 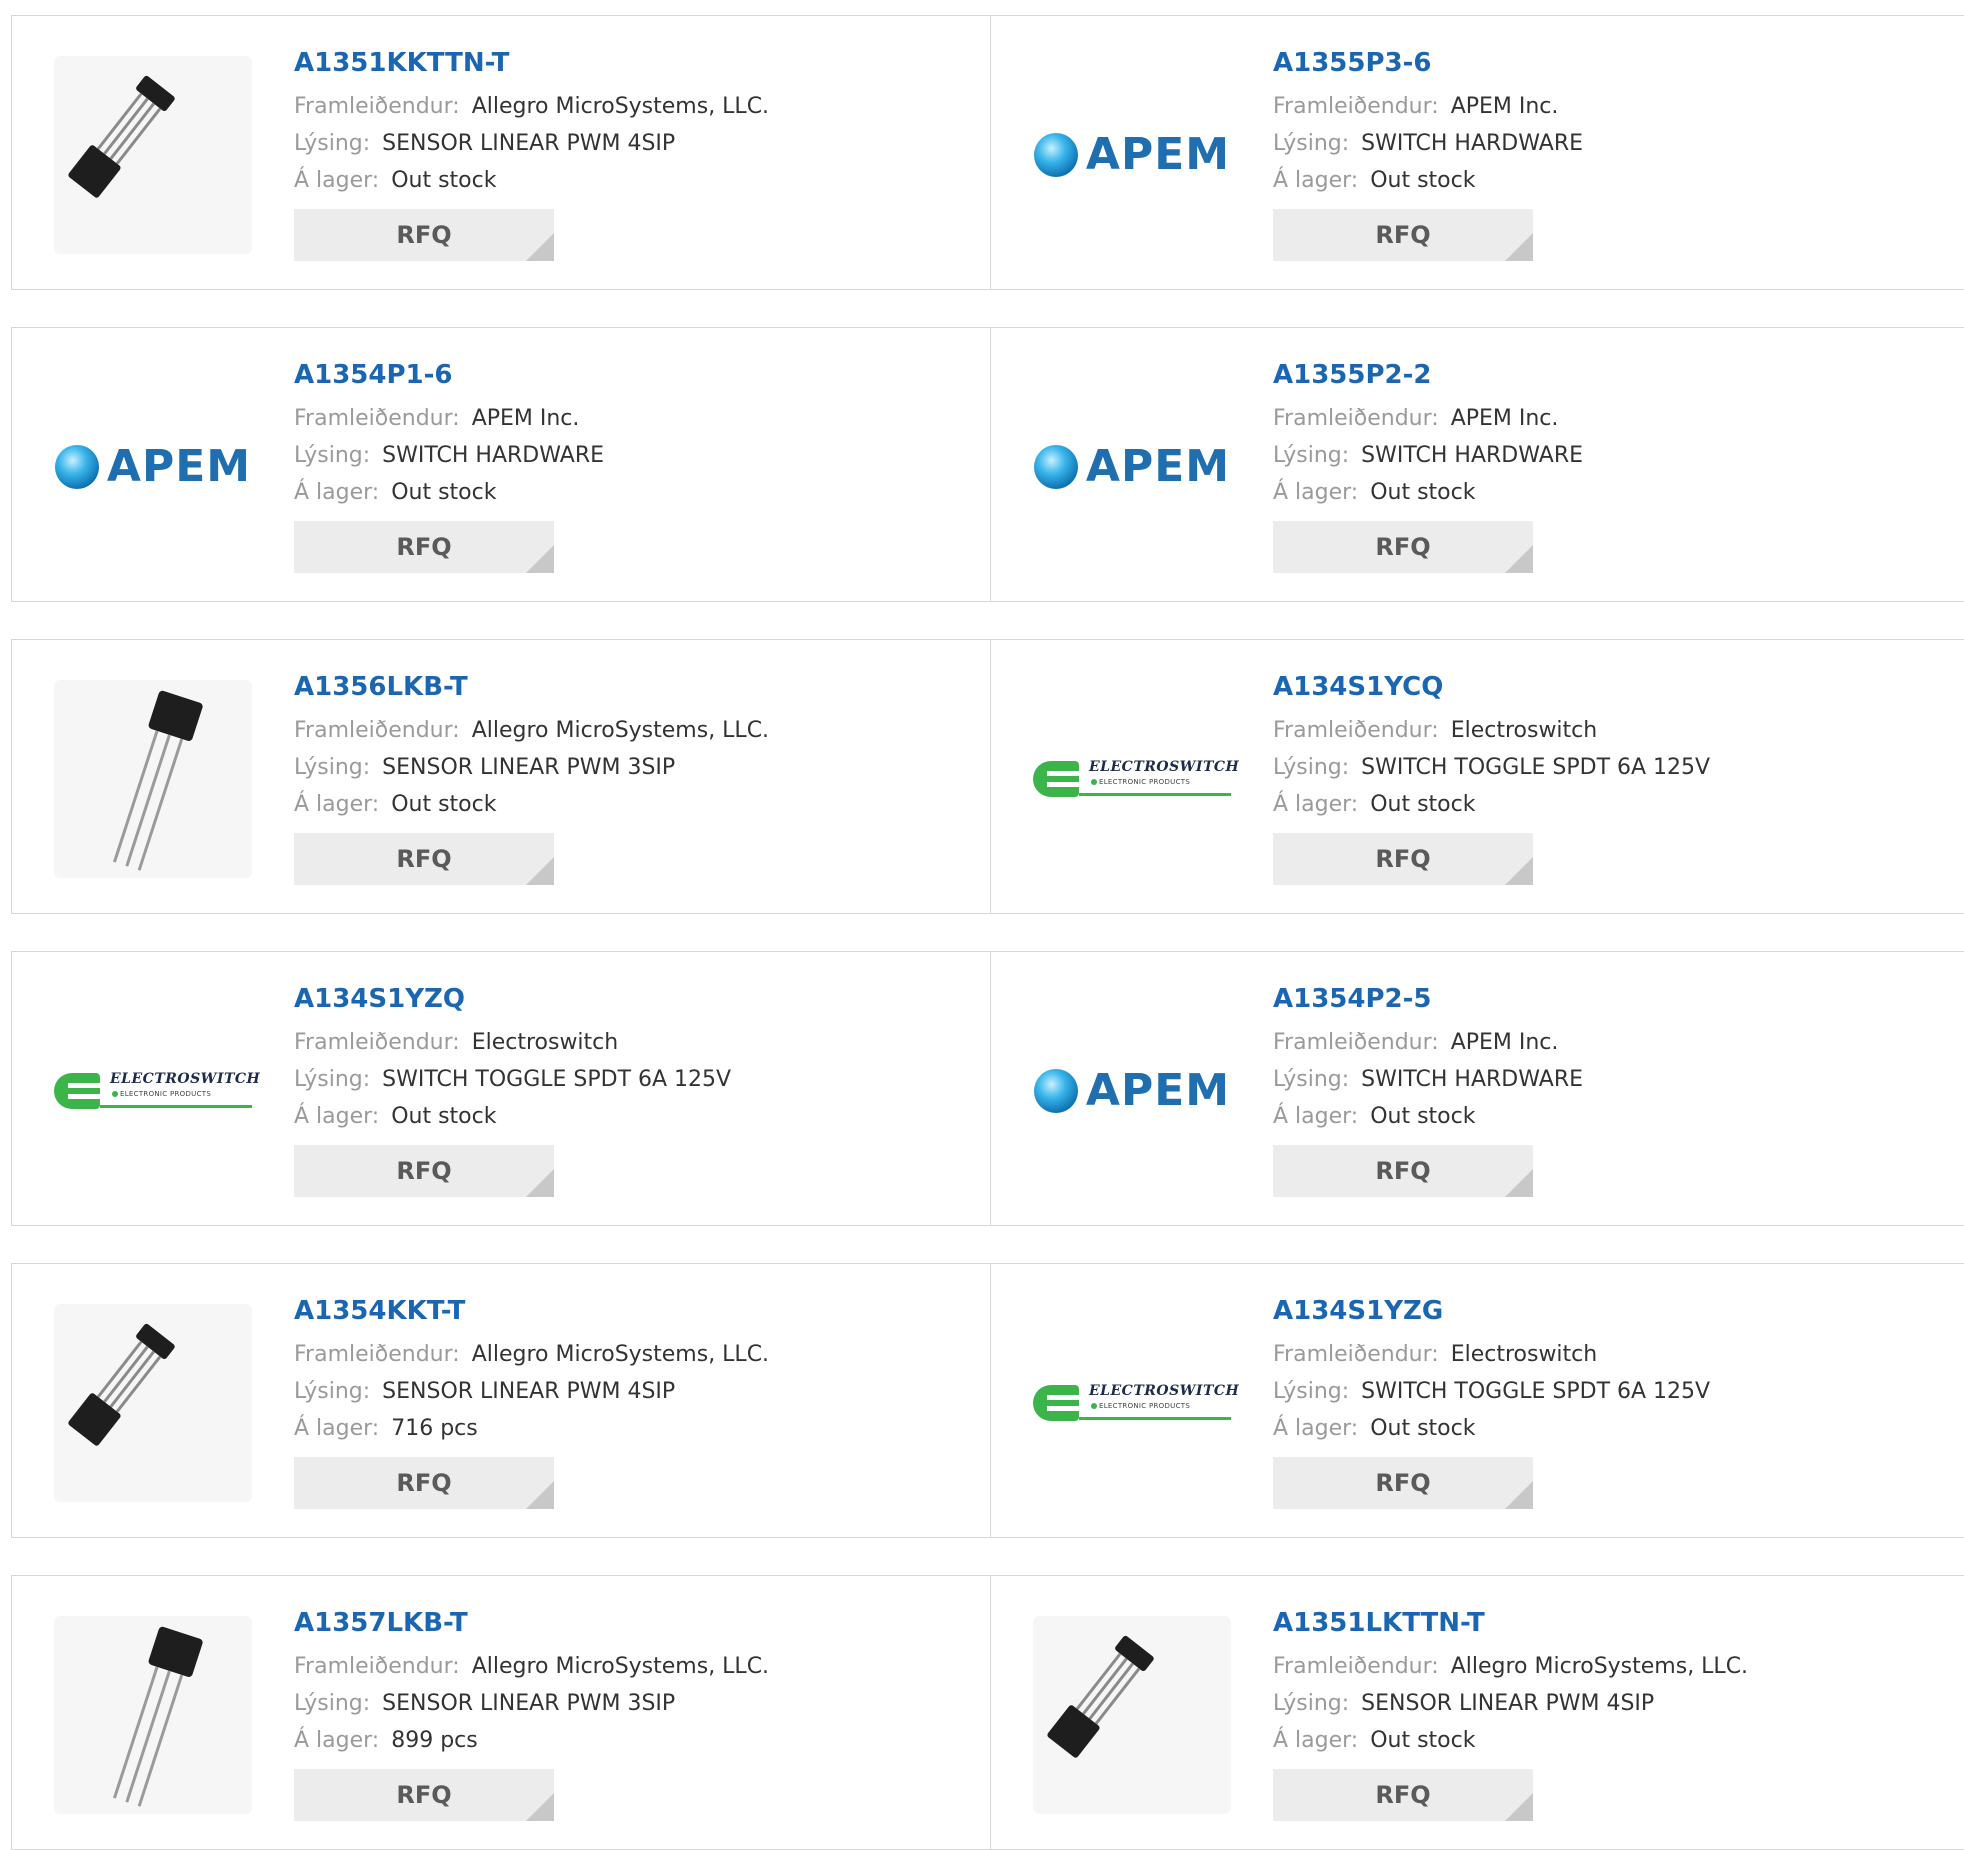 I want to click on part-number-link: A1355P2-2, so click(x=1428, y=375).